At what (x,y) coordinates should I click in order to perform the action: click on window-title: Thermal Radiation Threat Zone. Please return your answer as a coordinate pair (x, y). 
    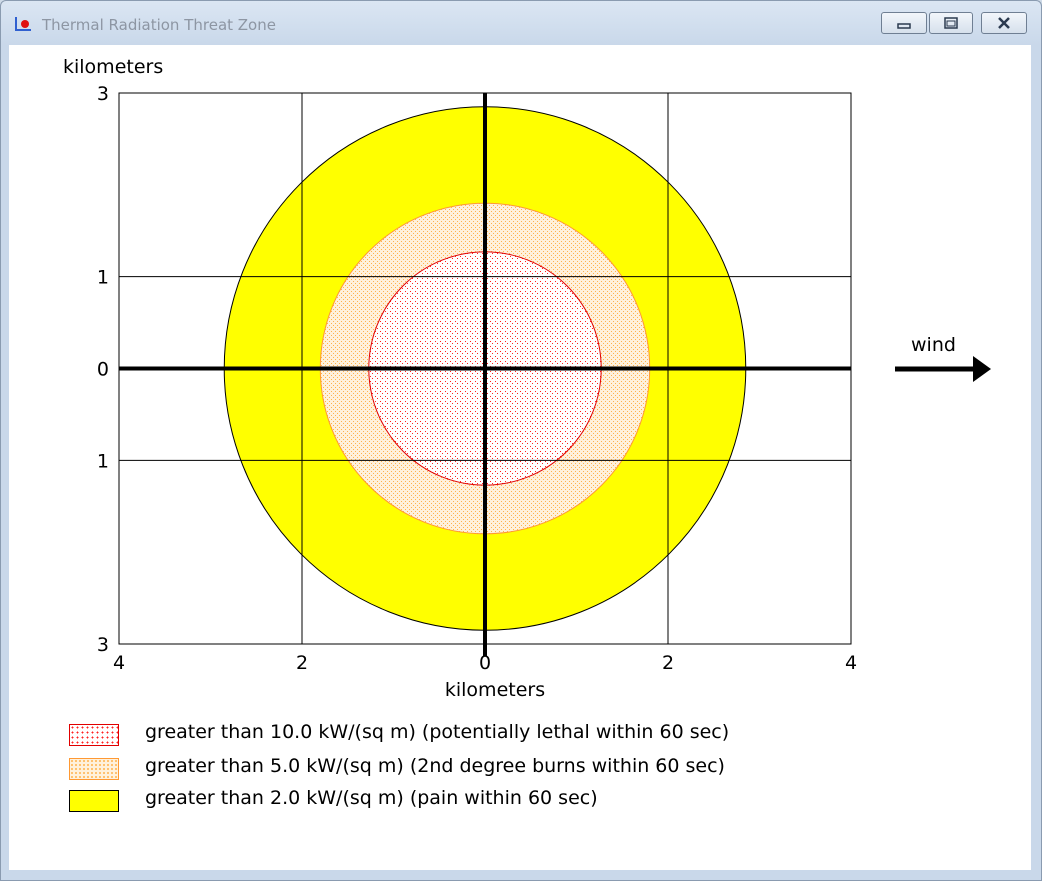
    Looking at the image, I should click on (159, 25).